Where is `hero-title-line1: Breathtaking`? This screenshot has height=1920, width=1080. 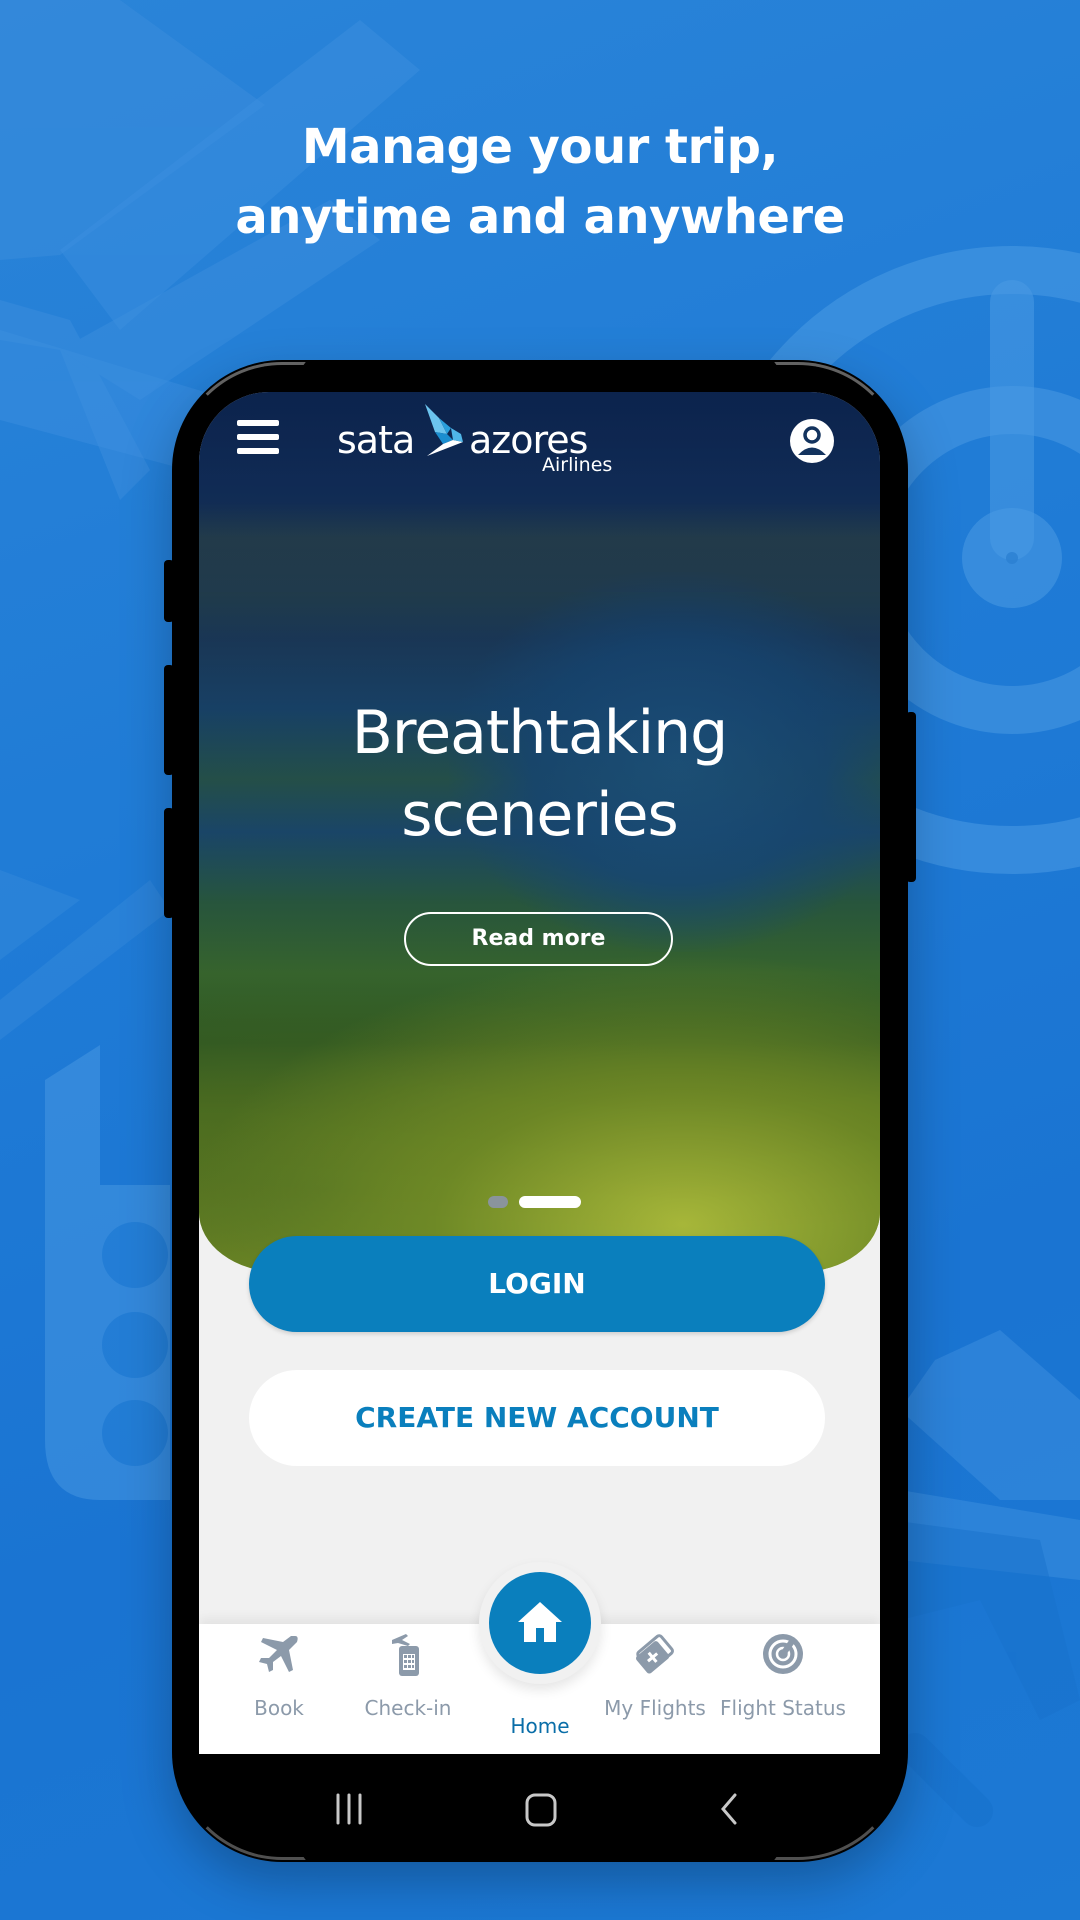 hero-title-line1: Breathtaking is located at coordinates (540, 733).